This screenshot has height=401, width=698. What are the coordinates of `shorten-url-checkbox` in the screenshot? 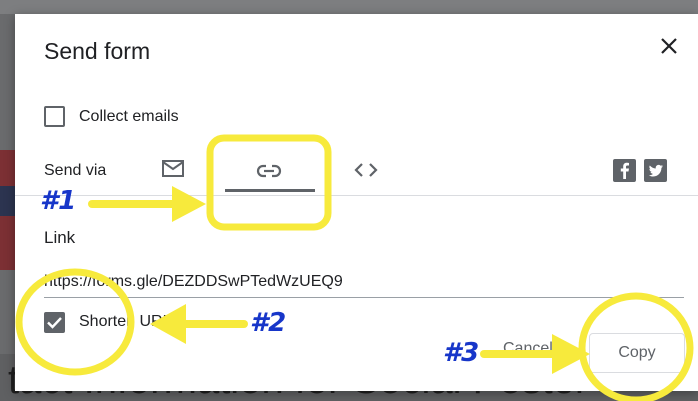 It's located at (54, 322).